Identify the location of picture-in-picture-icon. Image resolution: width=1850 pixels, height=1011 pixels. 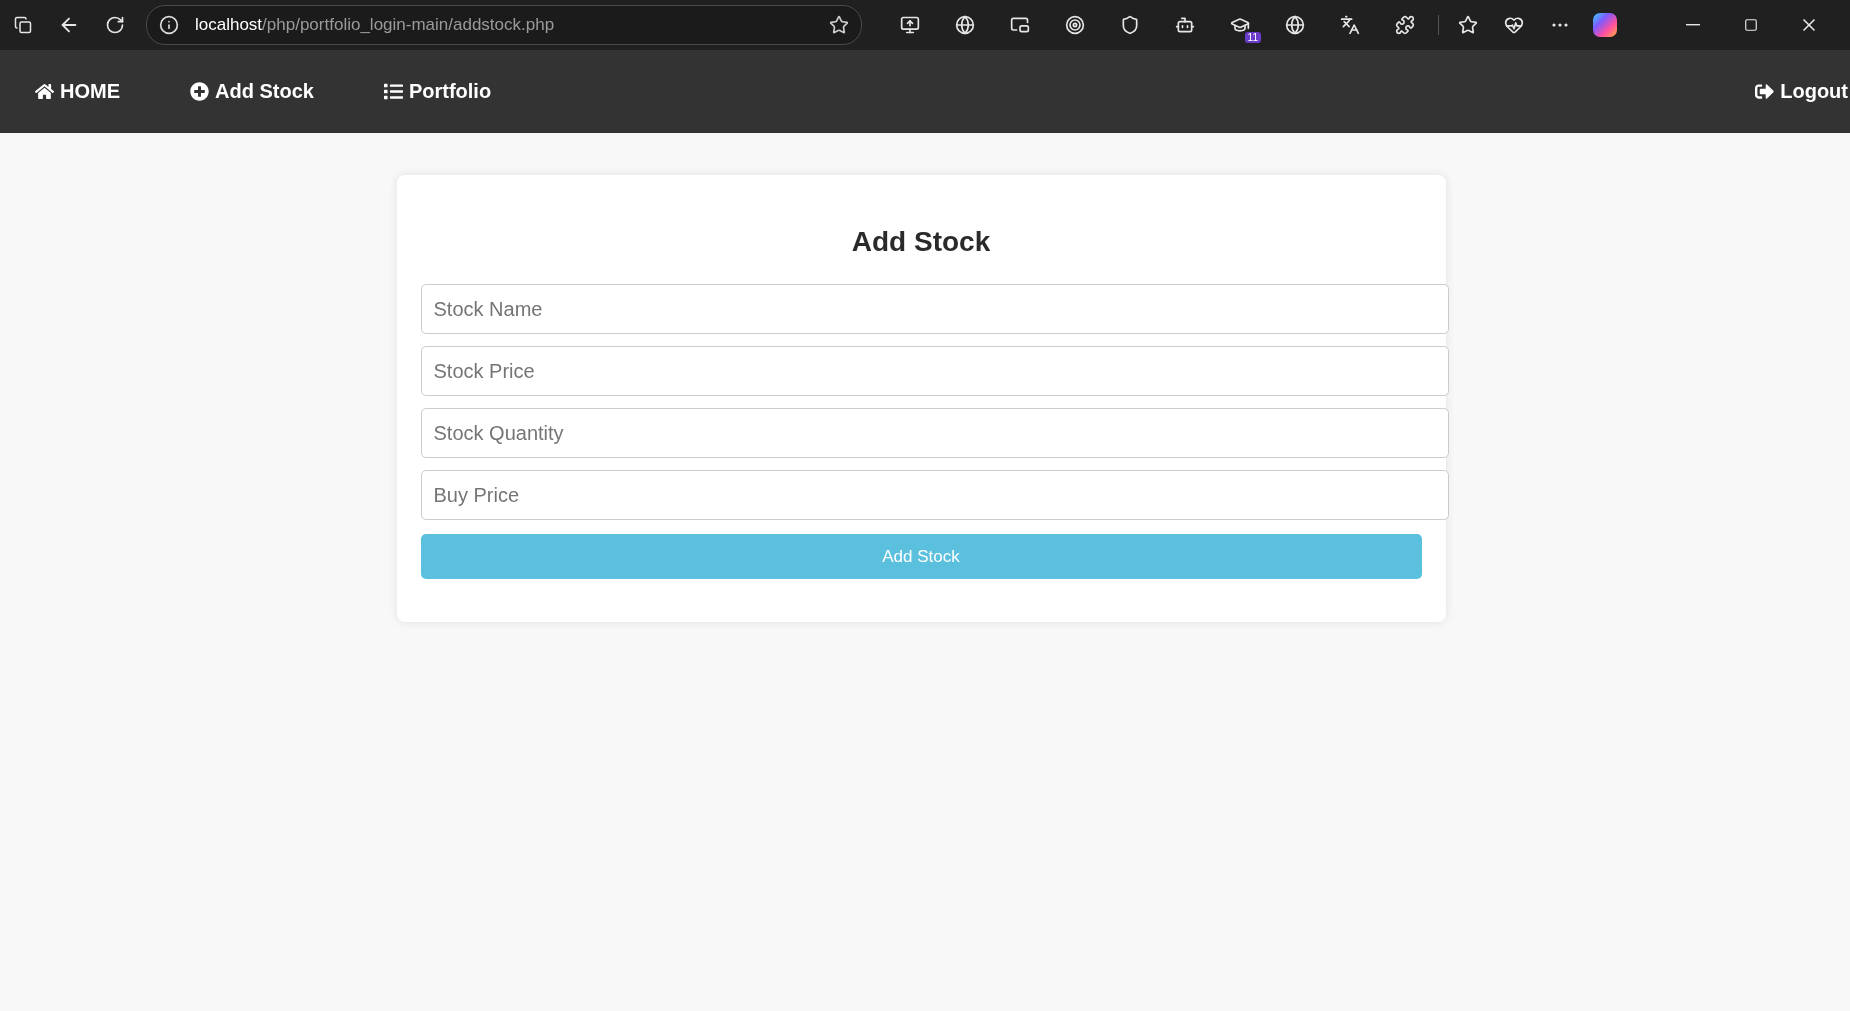
(1019, 25).